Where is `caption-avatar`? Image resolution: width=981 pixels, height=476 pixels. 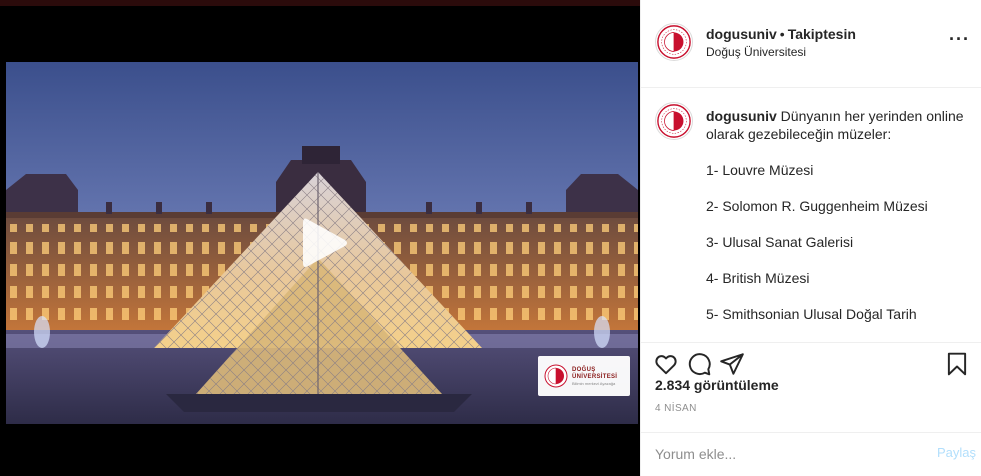
caption-avatar is located at coordinates (674, 121).